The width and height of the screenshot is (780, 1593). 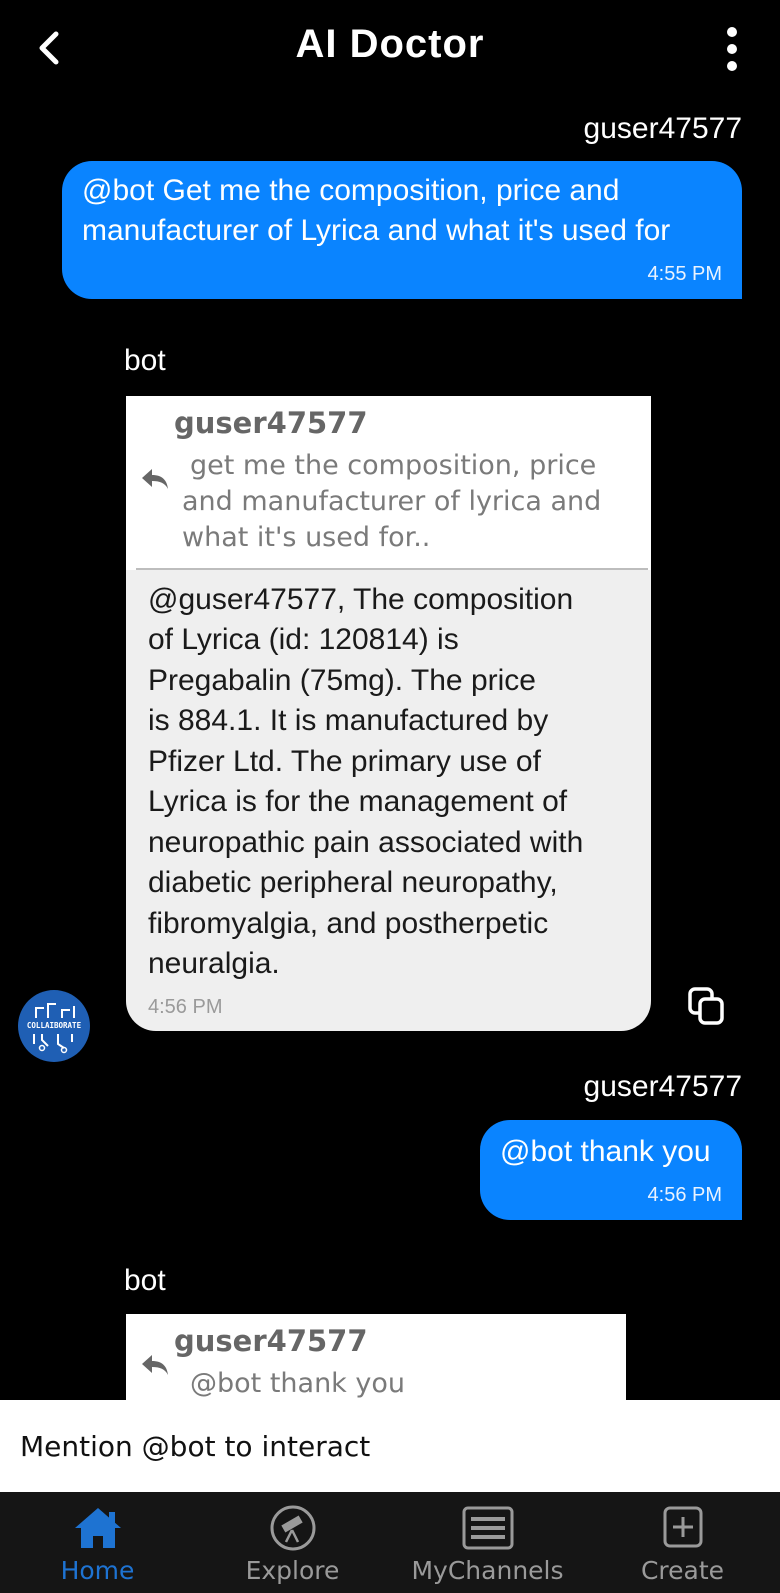 I want to click on bot-avatar: COLLAIBORATE, so click(x=54, y=1026).